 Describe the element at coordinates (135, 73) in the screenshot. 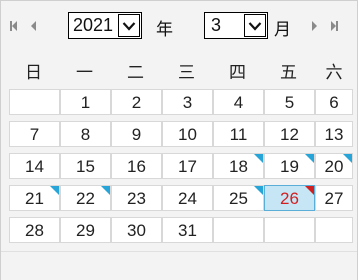

I see `weekday-label: 二` at that location.